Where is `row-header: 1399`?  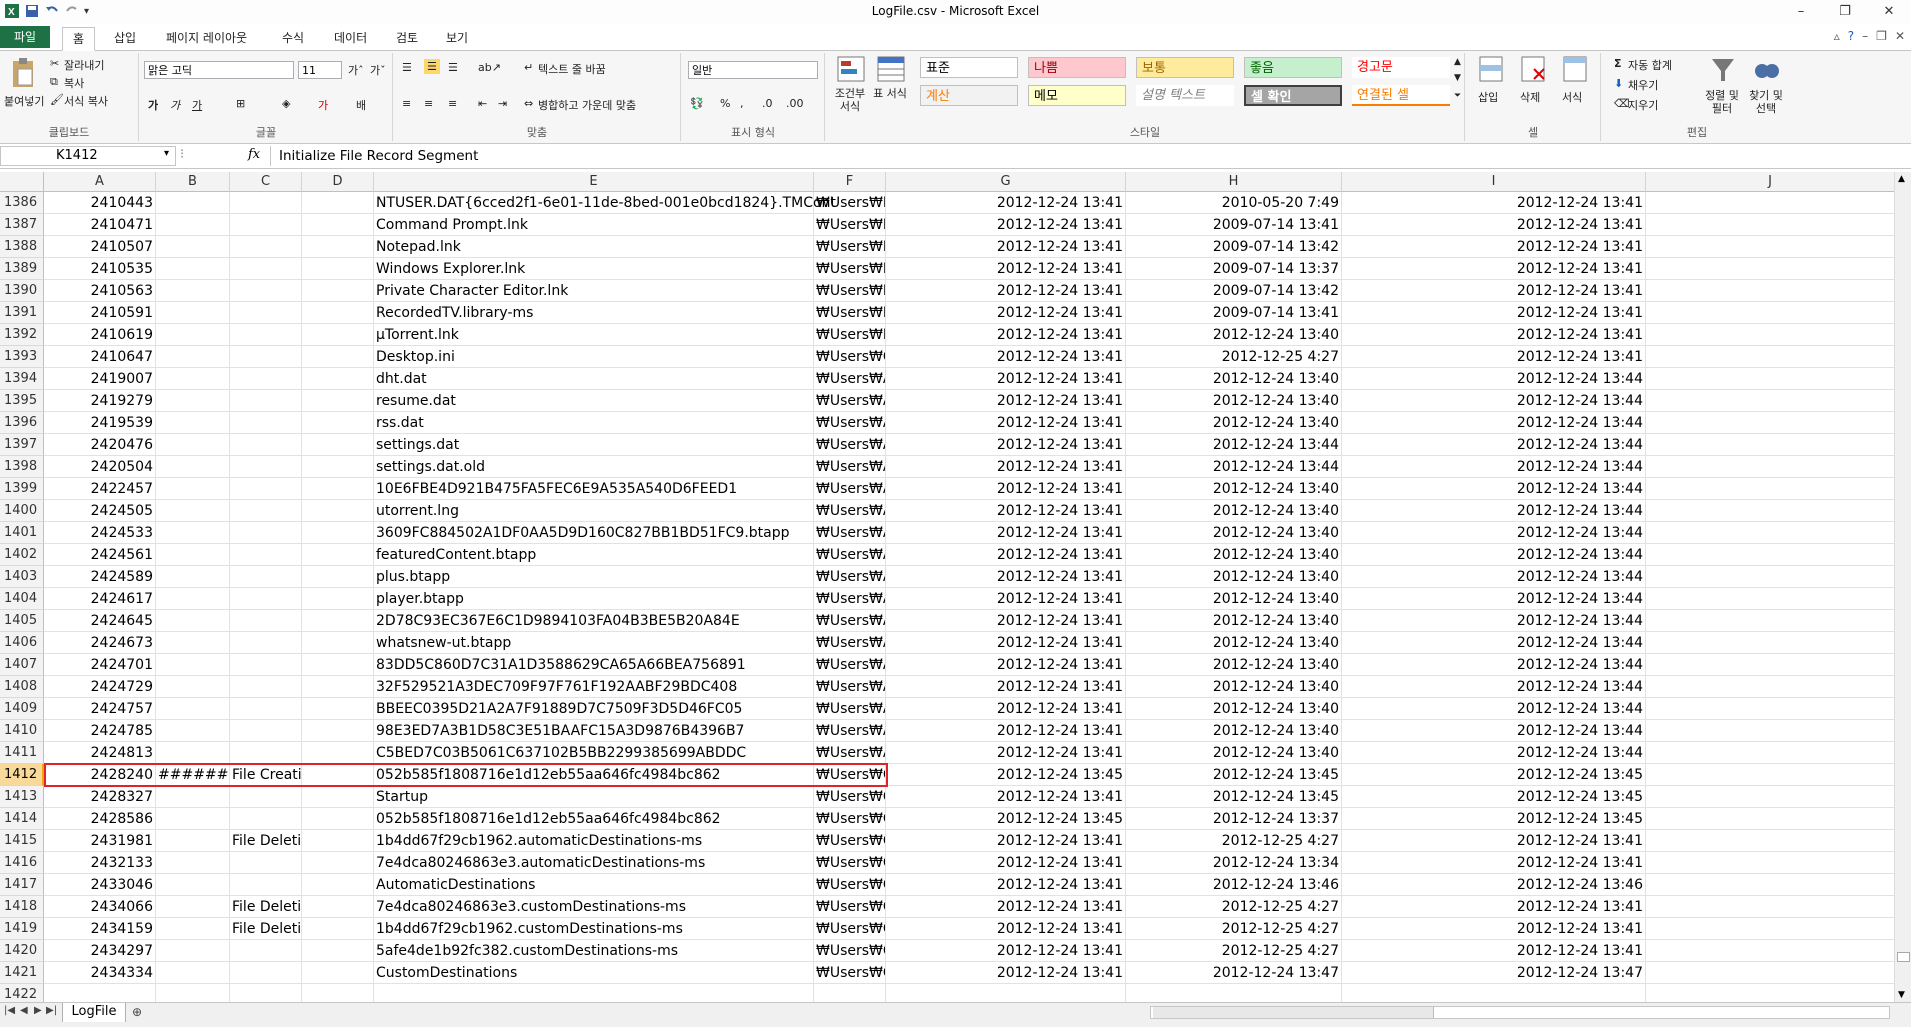
row-header: 1399 is located at coordinates (22, 489).